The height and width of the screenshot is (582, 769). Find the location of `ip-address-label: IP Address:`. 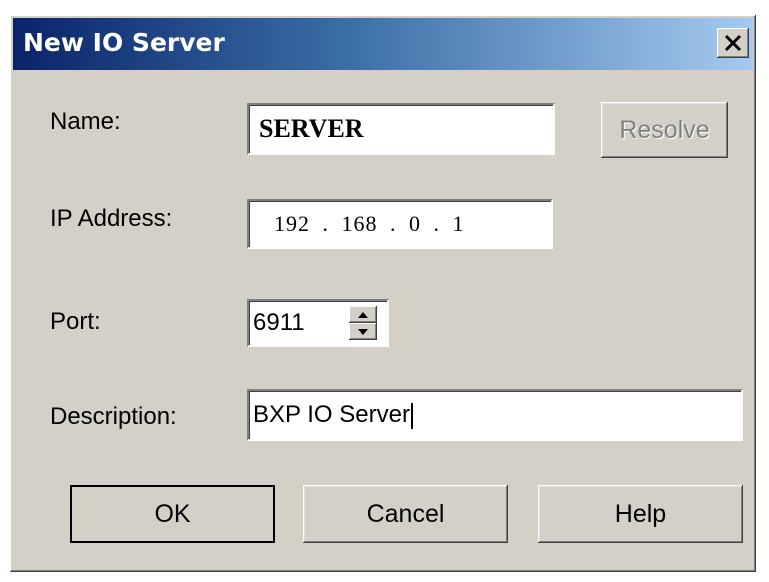

ip-address-label: IP Address: is located at coordinates (111, 218).